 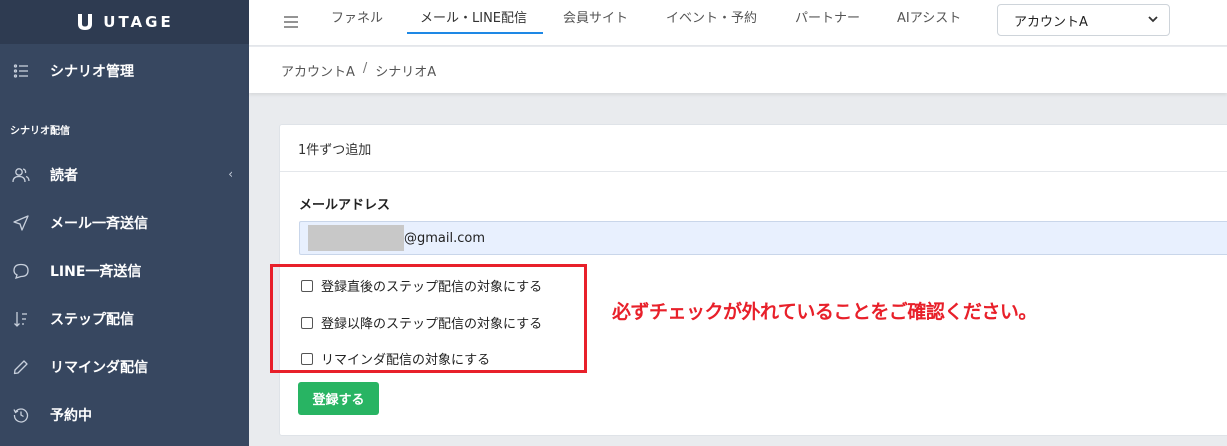 I want to click on sidebar-item-label: メール一斉送信, so click(x=99, y=224).